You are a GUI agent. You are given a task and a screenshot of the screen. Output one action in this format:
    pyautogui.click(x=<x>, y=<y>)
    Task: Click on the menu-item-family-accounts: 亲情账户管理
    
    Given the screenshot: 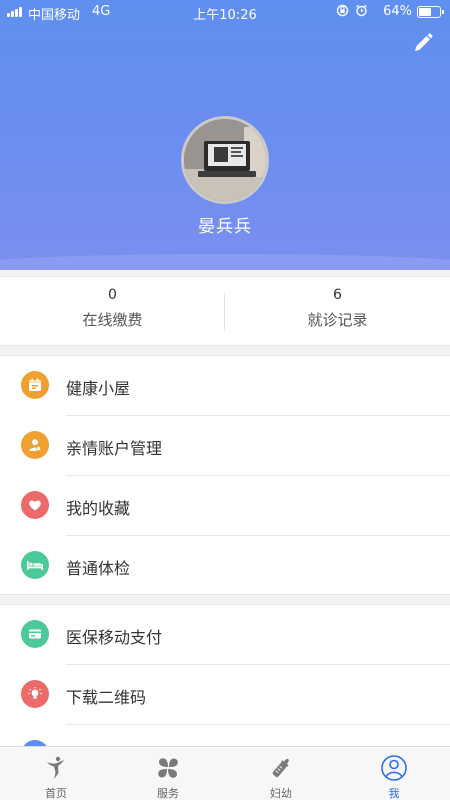 What is the action you would take?
    pyautogui.click(x=225, y=446)
    